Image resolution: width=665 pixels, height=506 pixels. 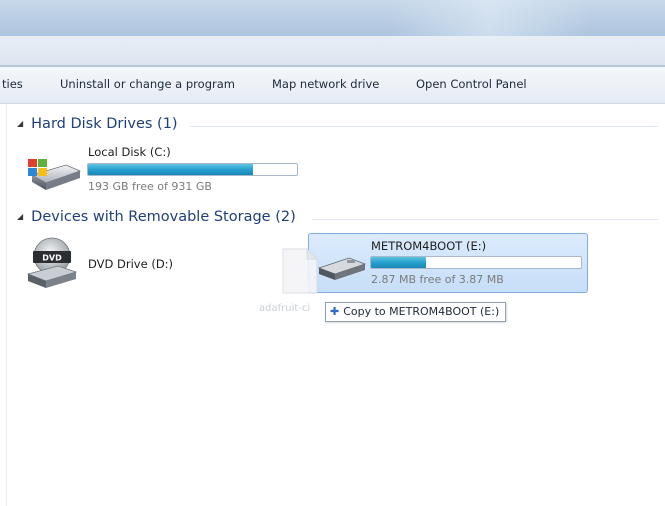 I want to click on dvd-drive-icon: DVD, so click(x=52, y=262).